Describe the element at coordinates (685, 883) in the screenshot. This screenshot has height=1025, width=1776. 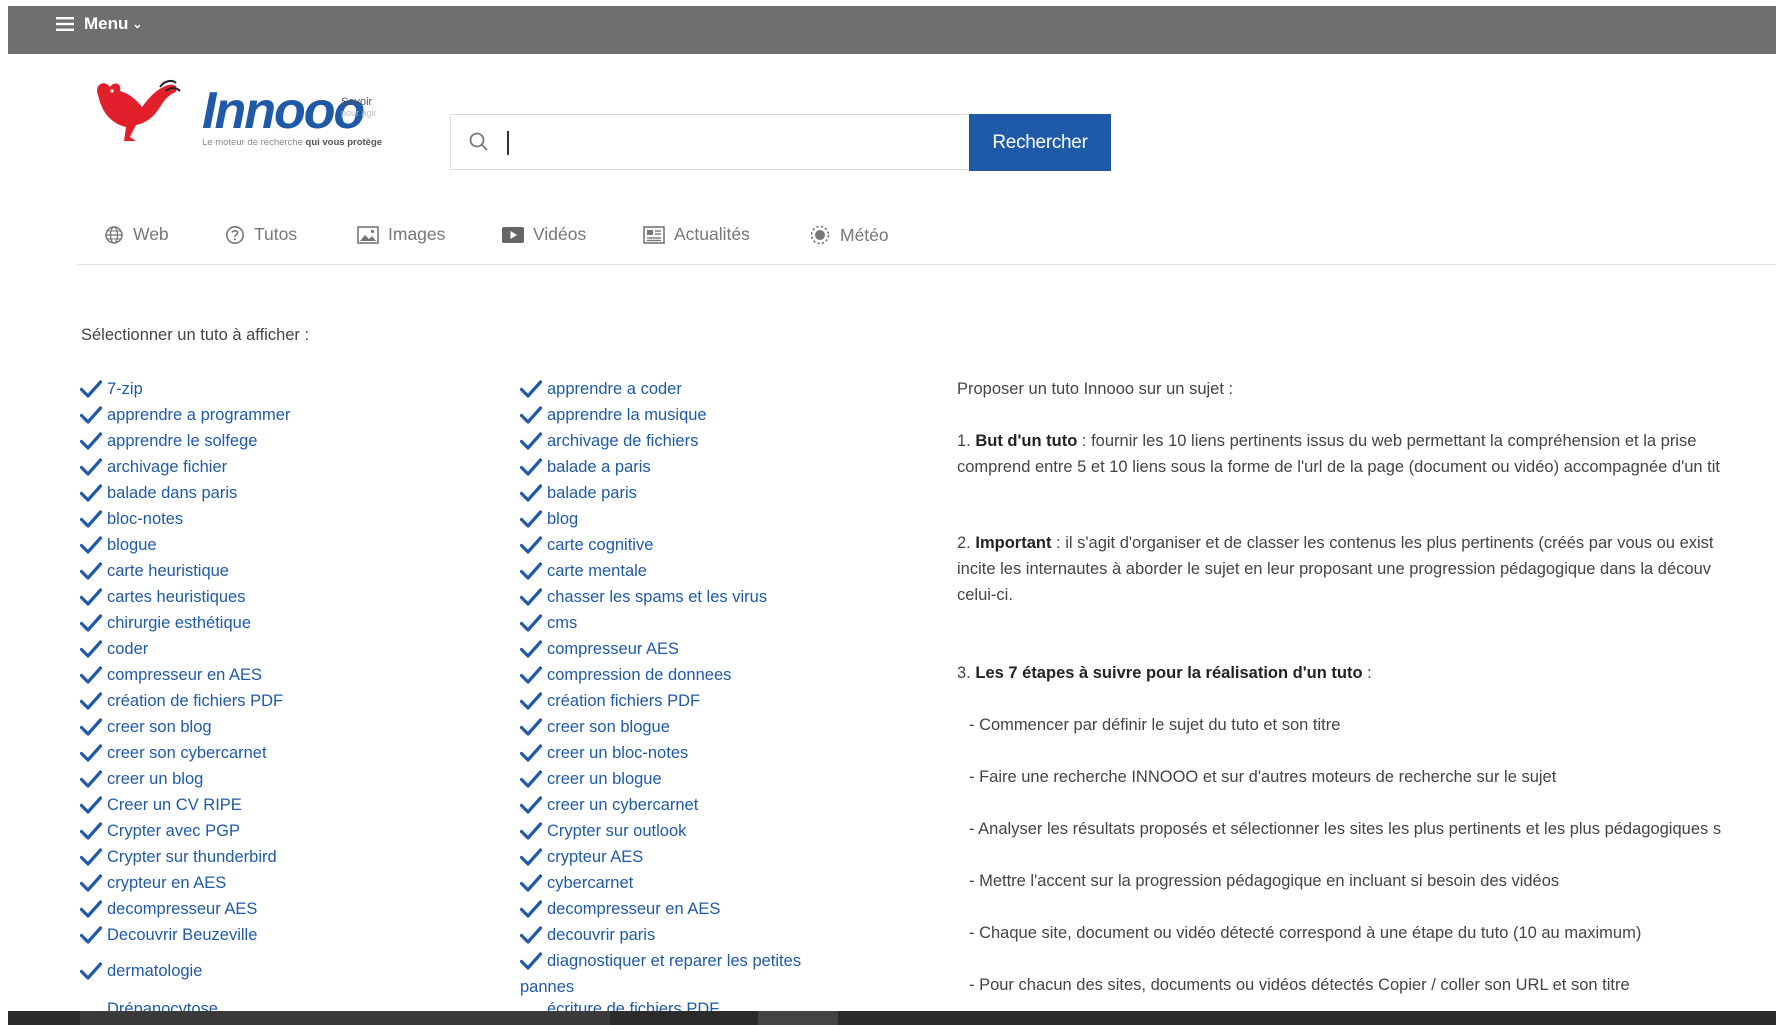
I see `tuto-link: cybercarnet` at that location.